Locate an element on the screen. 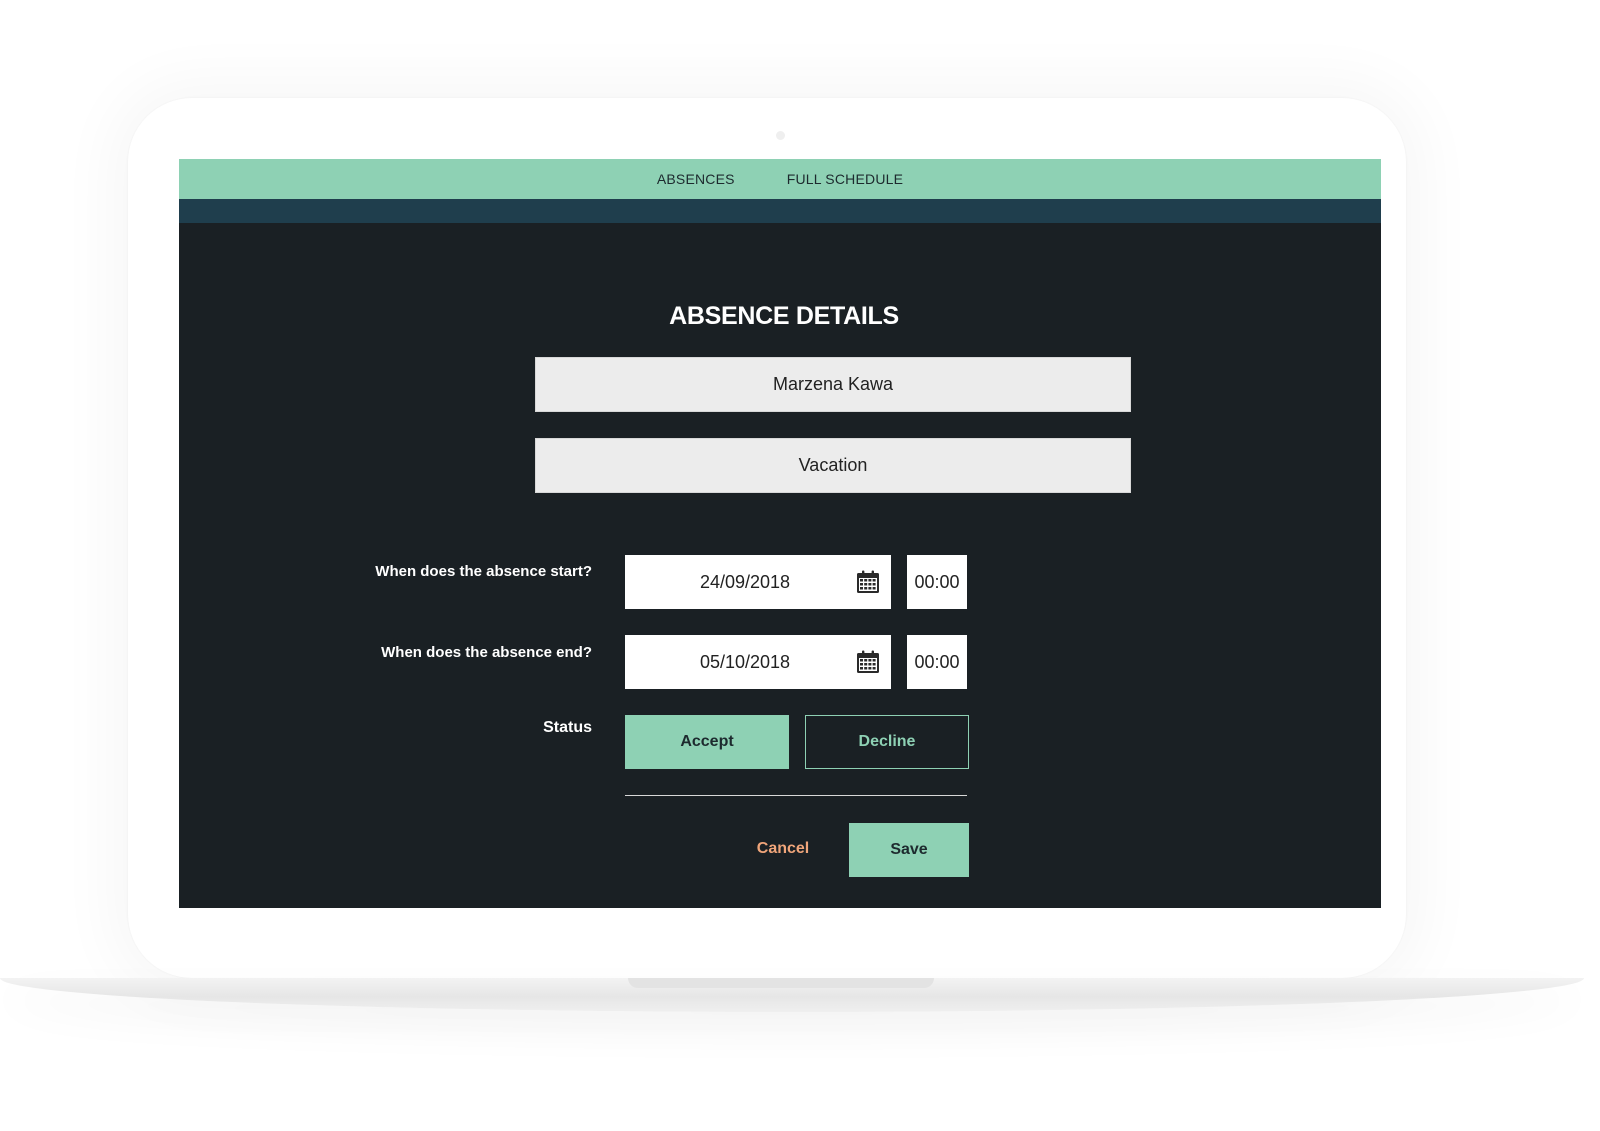  accept-button: Accept is located at coordinates (707, 742).